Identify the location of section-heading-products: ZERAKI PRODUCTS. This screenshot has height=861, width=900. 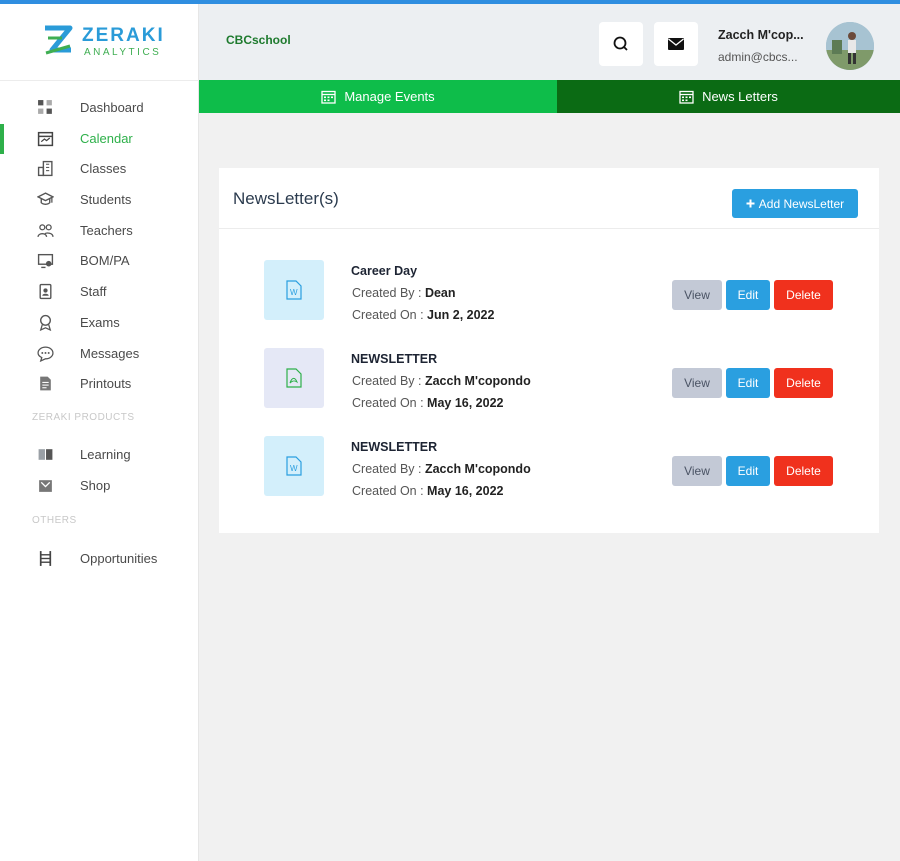
(83, 417).